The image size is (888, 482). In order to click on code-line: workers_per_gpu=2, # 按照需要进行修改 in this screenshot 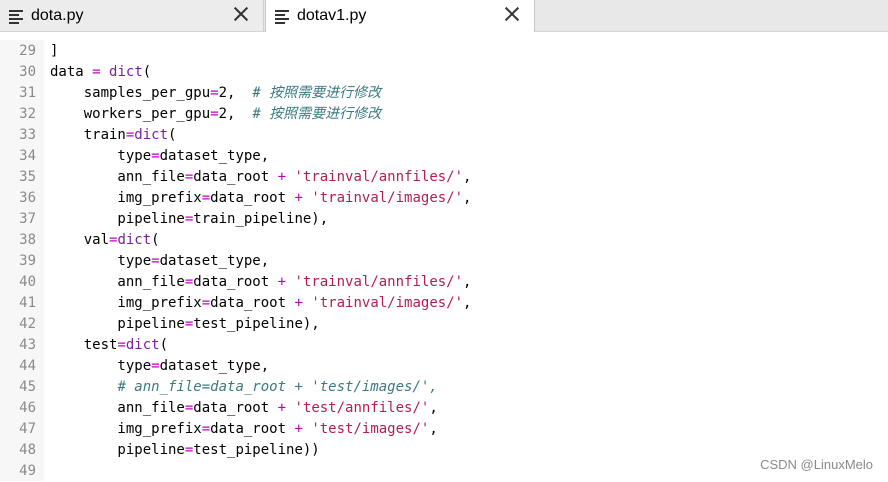, I will do `click(215, 114)`.